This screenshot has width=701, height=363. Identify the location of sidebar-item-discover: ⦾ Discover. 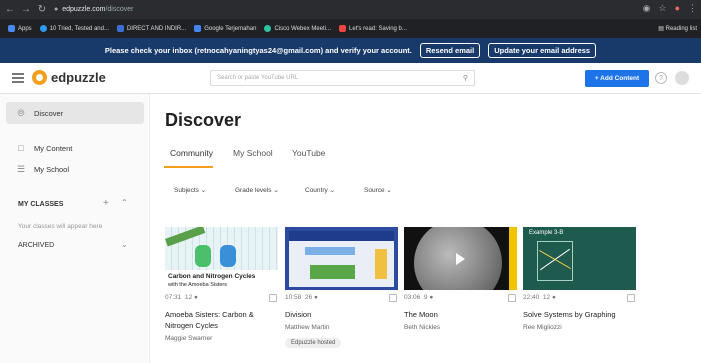
(75, 113).